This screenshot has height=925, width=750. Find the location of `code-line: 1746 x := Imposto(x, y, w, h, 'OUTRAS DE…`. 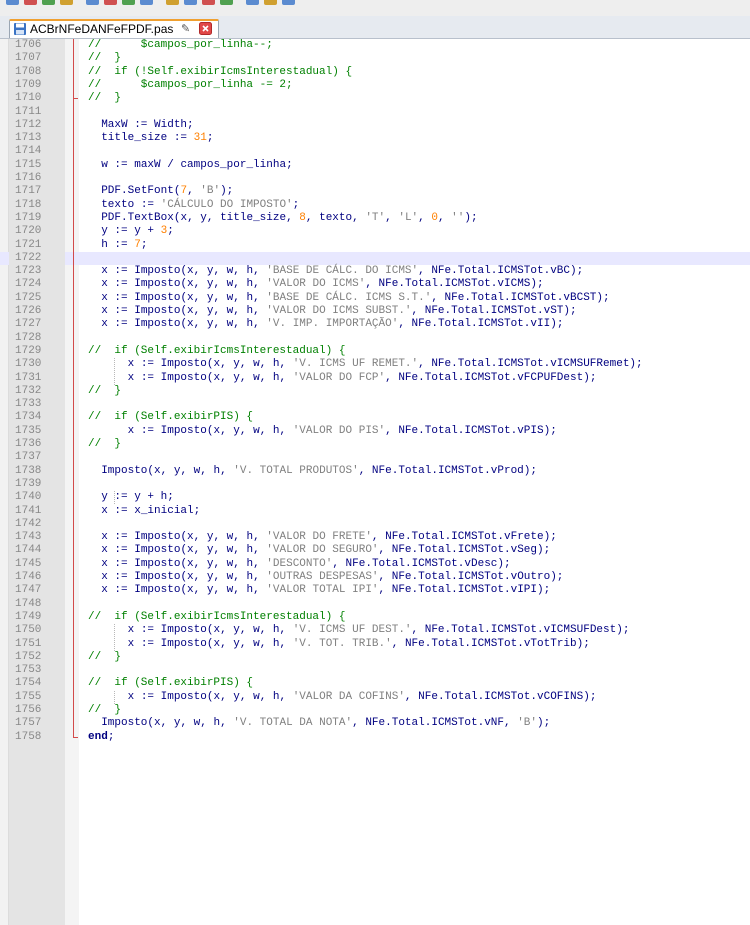

code-line: 1746 x := Imposto(x, y, w, h, 'OUTRAS DE… is located at coordinates (375, 577).